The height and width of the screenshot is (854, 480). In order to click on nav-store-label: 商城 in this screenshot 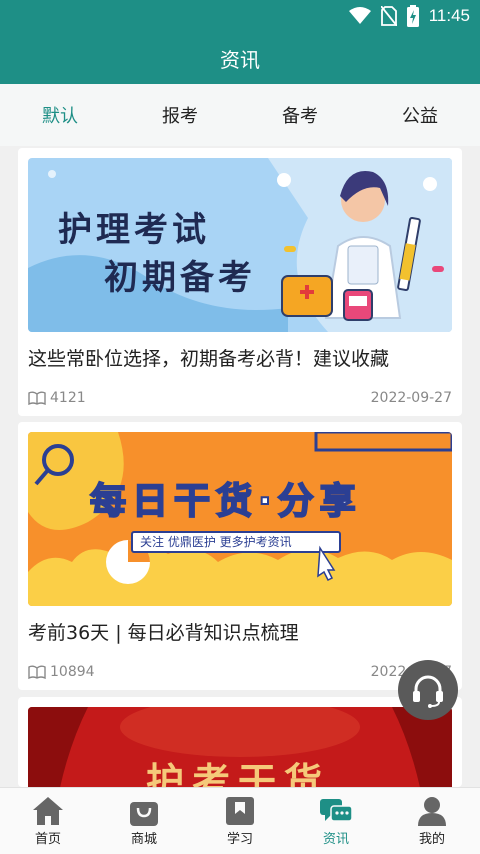, I will do `click(143, 839)`.